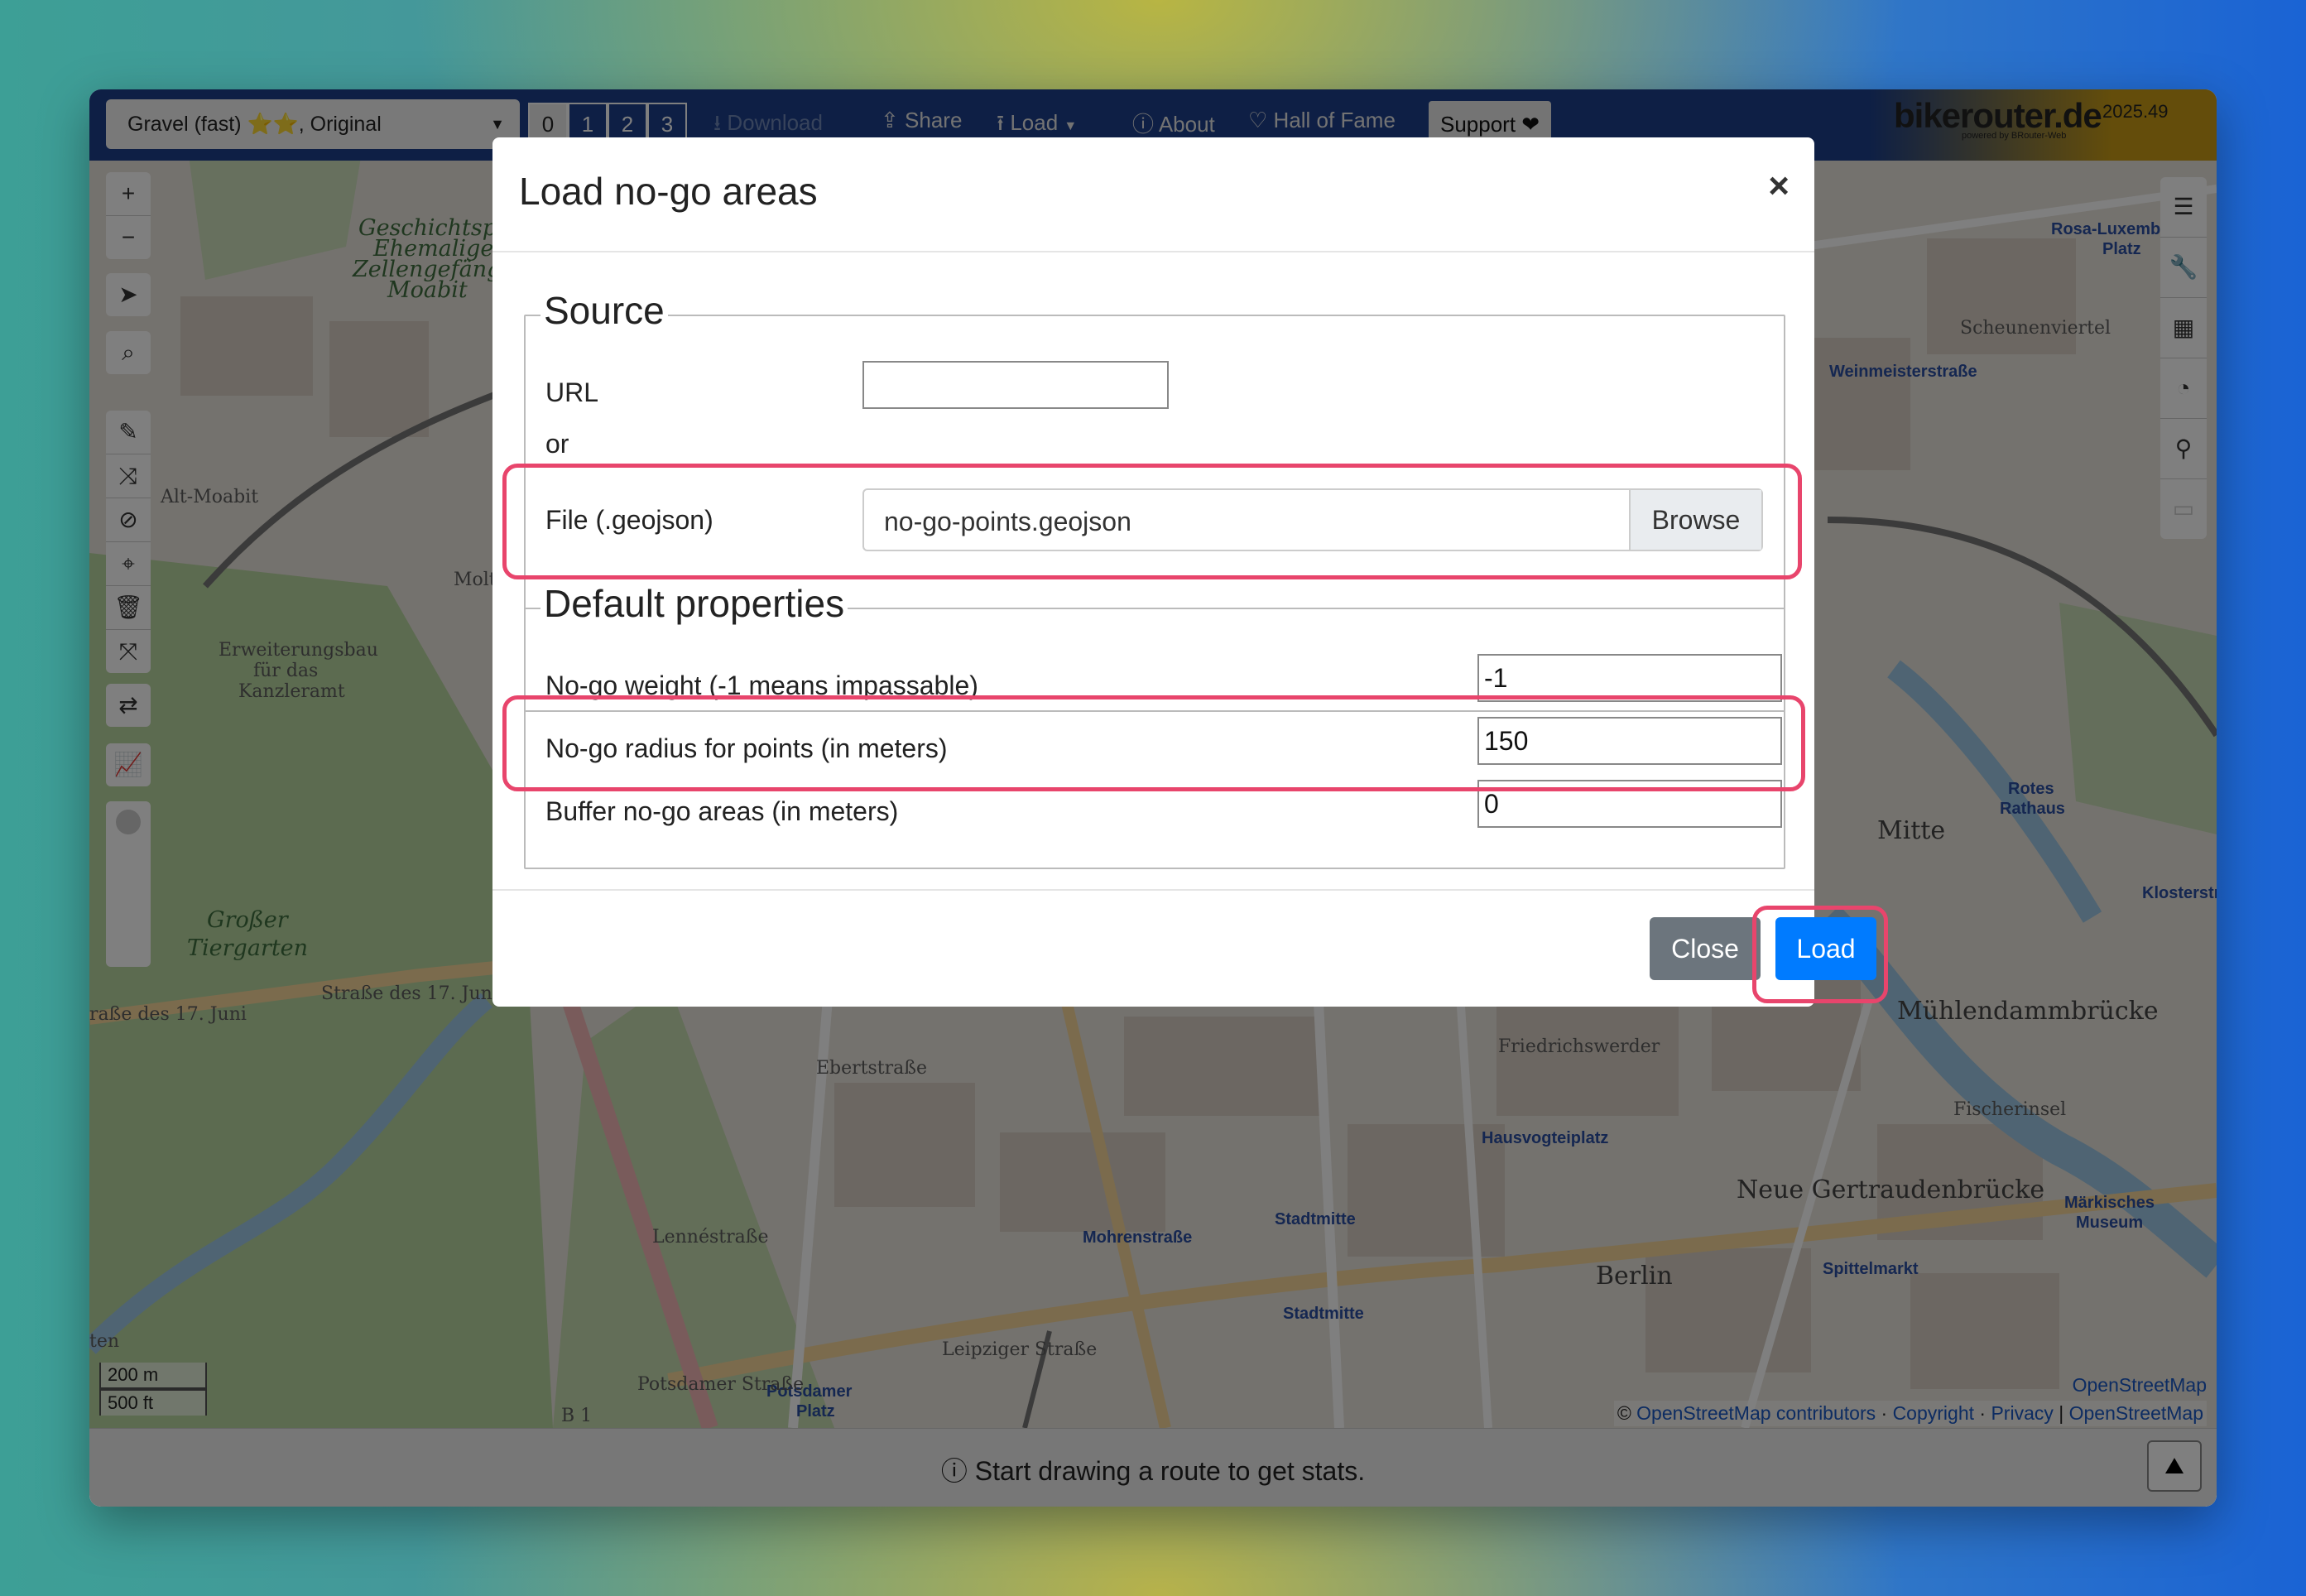 The image size is (2306, 1596). Describe the element at coordinates (1779, 186) in the screenshot. I see `close-icon: ×` at that location.